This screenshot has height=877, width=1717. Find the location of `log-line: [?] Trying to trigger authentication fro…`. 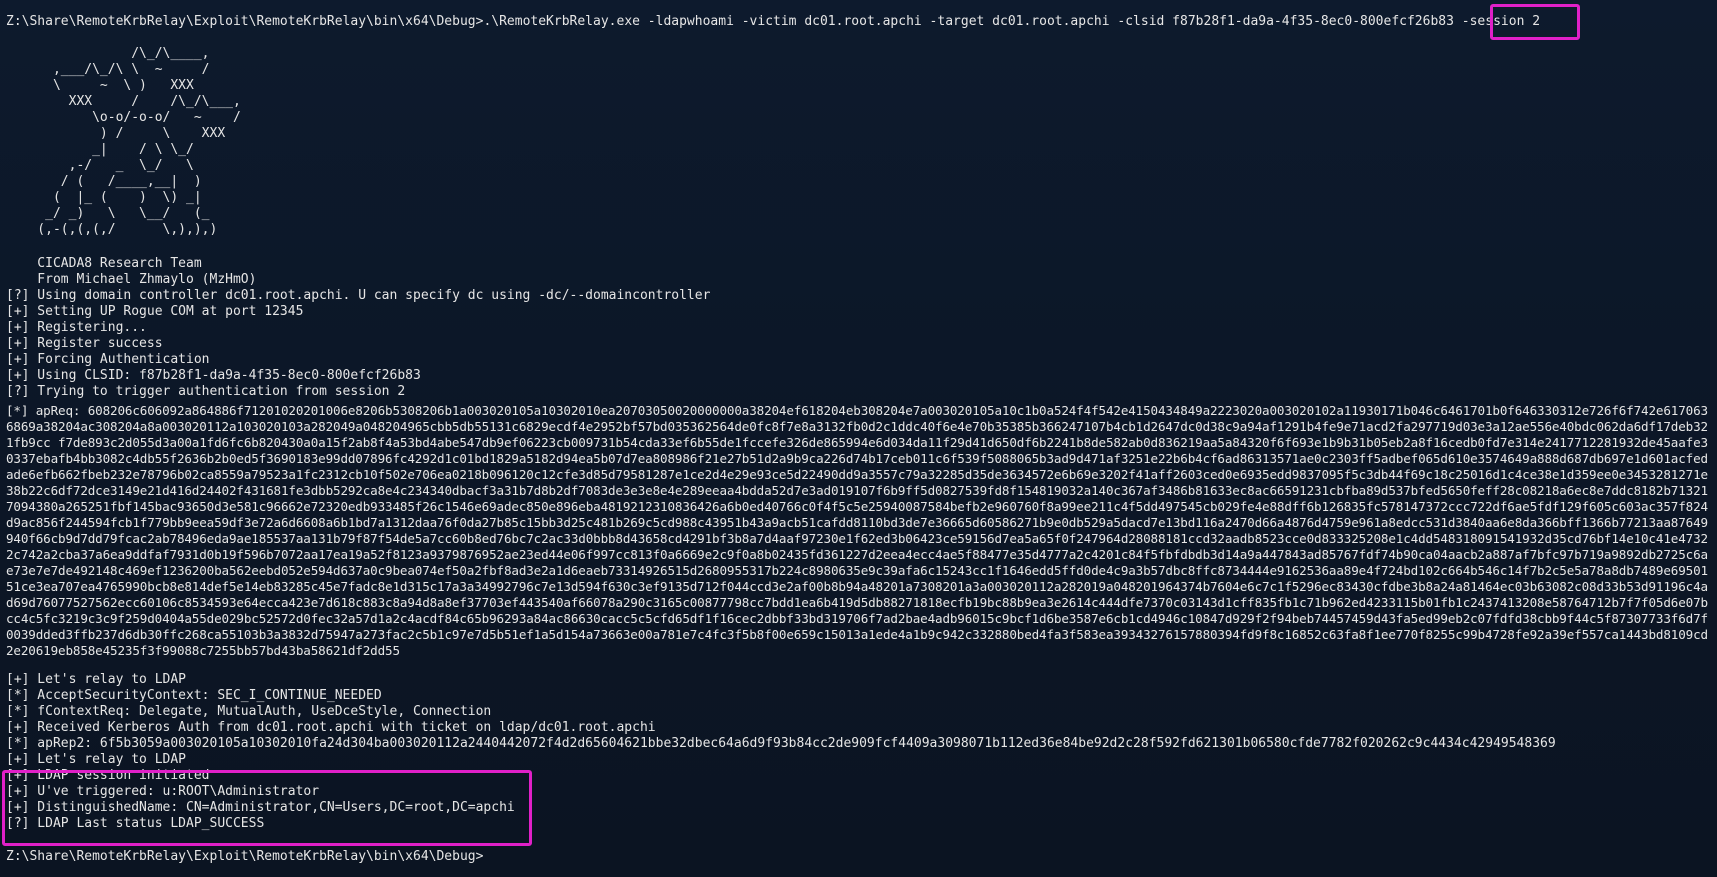

log-line: [?] Trying to trigger authentication fro… is located at coordinates (206, 391).